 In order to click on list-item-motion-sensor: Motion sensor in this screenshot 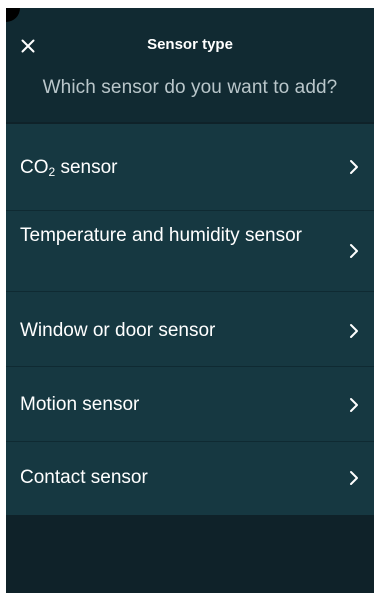, I will do `click(190, 404)`.